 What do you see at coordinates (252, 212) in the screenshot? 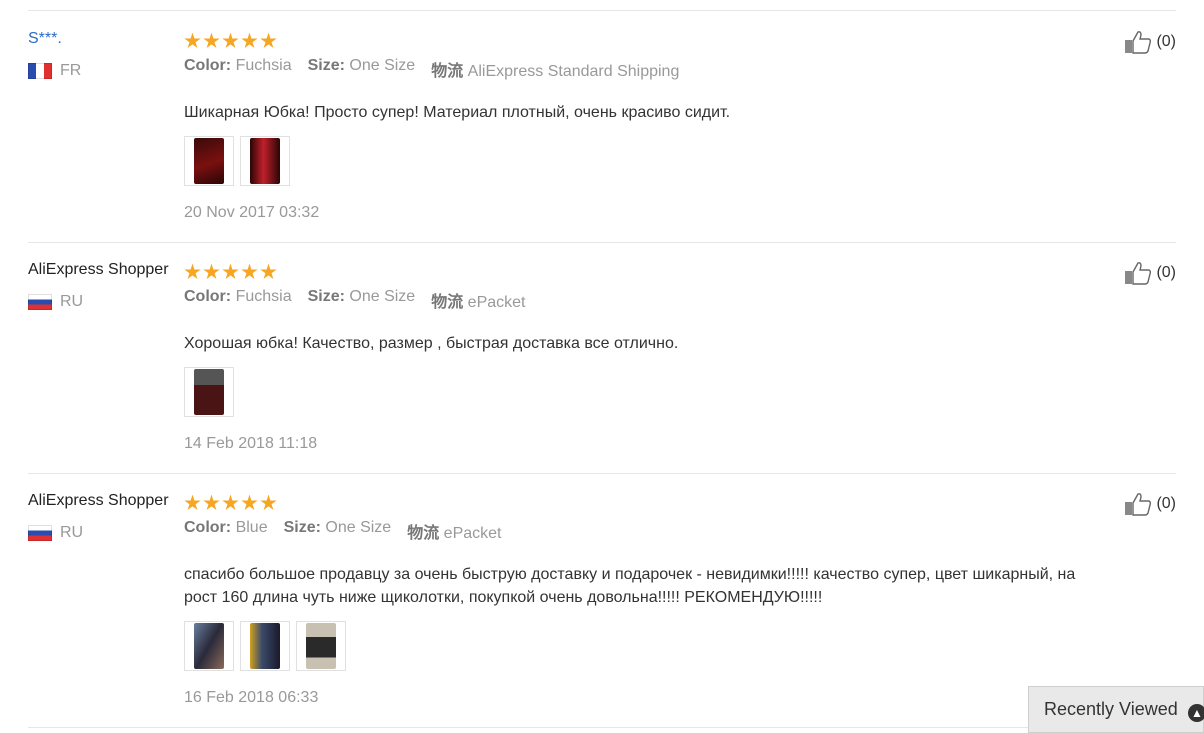
I see `review-date: 20 Nov 2017 03:32` at bounding box center [252, 212].